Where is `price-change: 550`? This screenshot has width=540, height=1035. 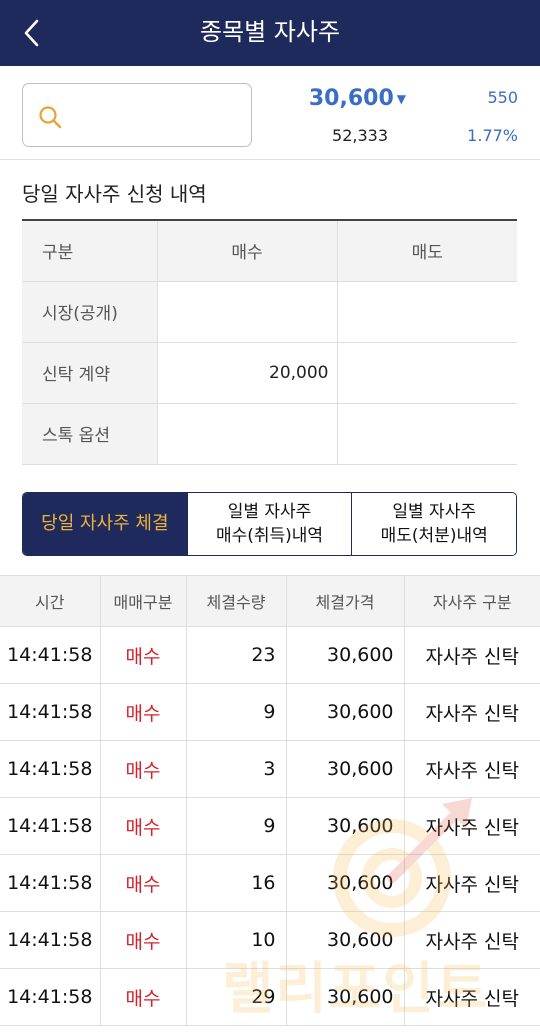 price-change: 550 is located at coordinates (502, 97).